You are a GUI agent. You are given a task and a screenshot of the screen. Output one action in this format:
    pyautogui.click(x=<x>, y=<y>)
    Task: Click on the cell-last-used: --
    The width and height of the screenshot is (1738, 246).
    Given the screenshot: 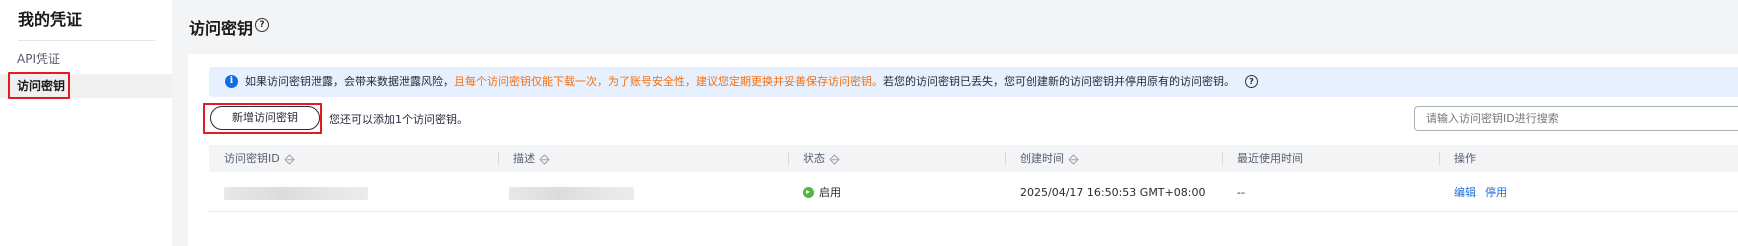 What is the action you would take?
    pyautogui.click(x=1241, y=192)
    